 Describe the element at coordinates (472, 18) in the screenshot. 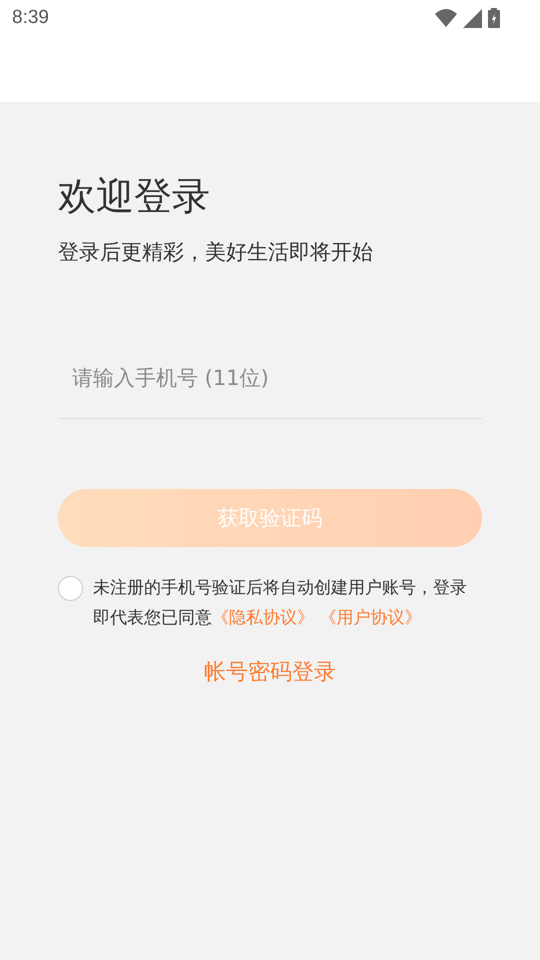

I see `signal-icon` at that location.